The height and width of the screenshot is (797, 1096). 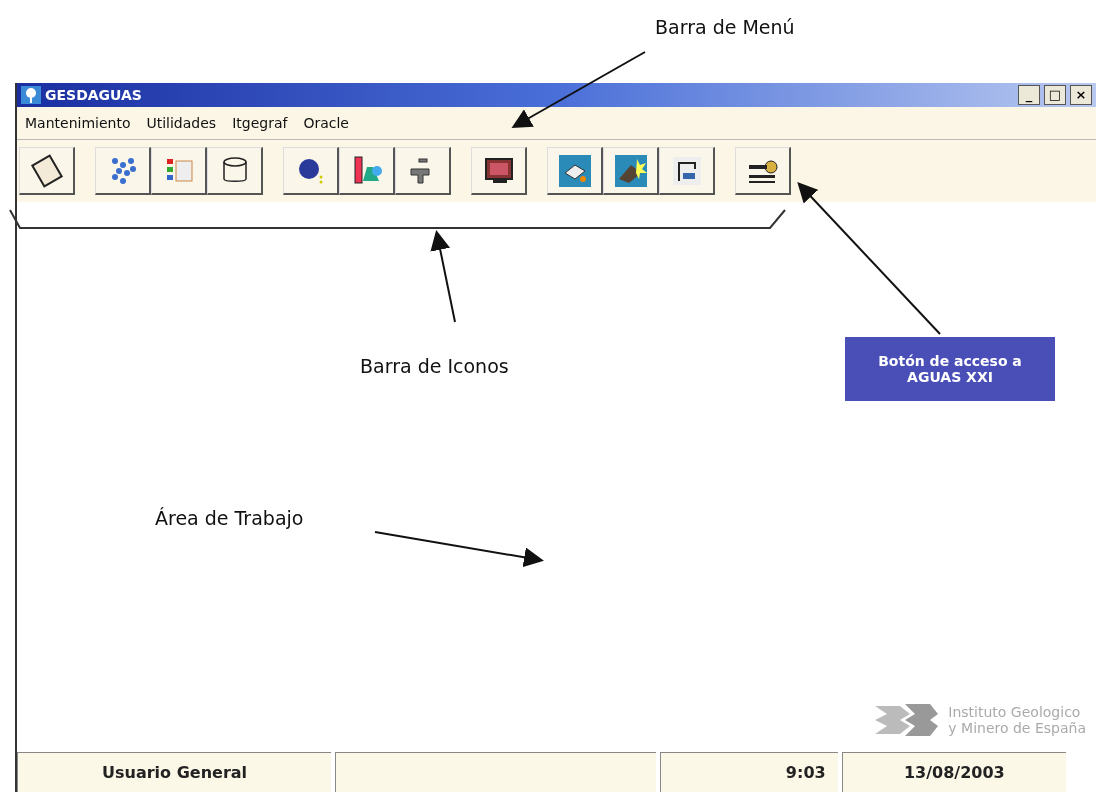 What do you see at coordinates (31, 95) in the screenshot?
I see `tree-icon` at bounding box center [31, 95].